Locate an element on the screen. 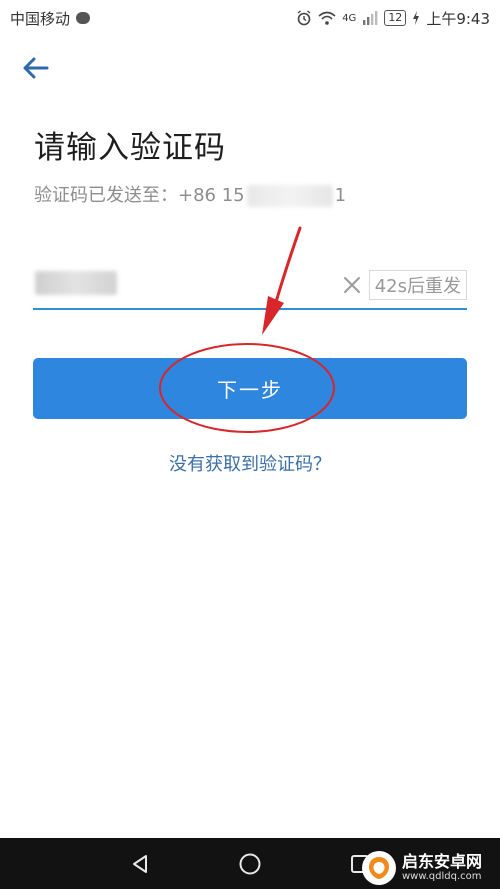 This screenshot has height=889, width=500. alarm-icon is located at coordinates (304, 18).